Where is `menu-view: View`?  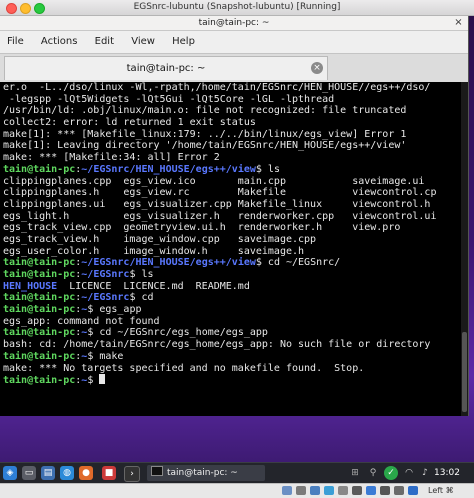 menu-view: View is located at coordinates (143, 42).